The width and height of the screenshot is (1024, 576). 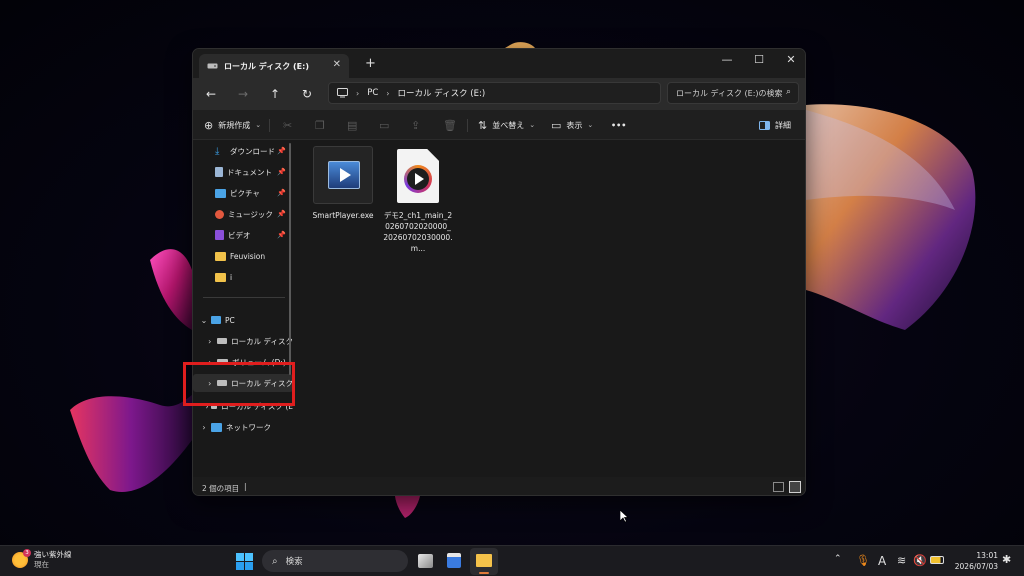 I want to click on drive-icon, so click(x=222, y=341).